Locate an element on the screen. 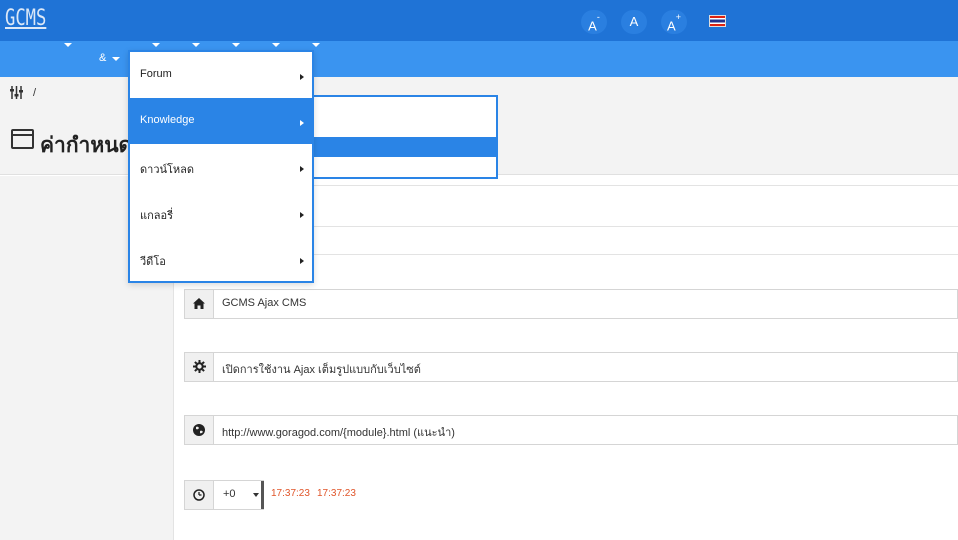 The image size is (958, 540). gear-icon is located at coordinates (199, 367).